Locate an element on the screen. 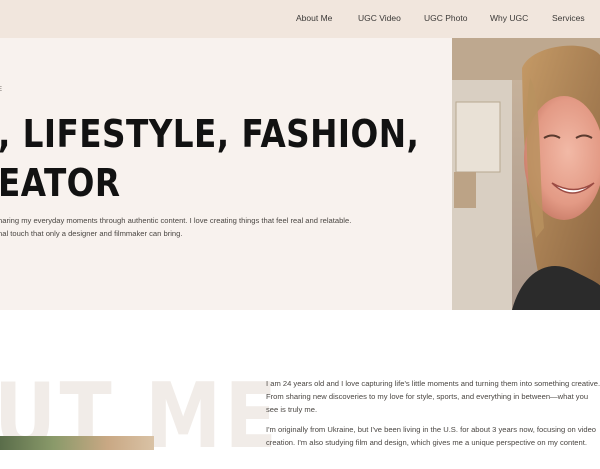 Image resolution: width=600 pixels, height=469 pixels. hero-headline: , LIFESTYLE, FASHION, EATOR is located at coordinates (209, 159).